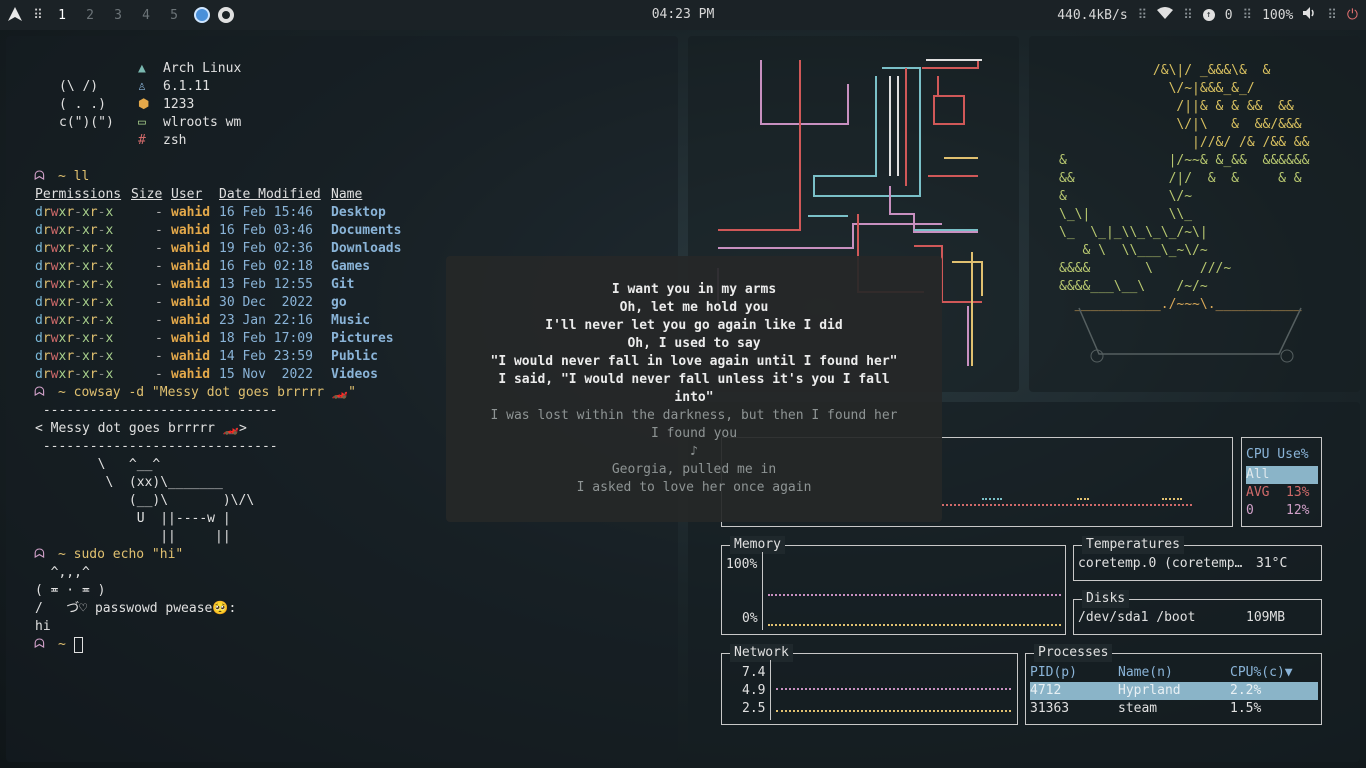  I want to click on cowsay-line: || ||, so click(133, 536).